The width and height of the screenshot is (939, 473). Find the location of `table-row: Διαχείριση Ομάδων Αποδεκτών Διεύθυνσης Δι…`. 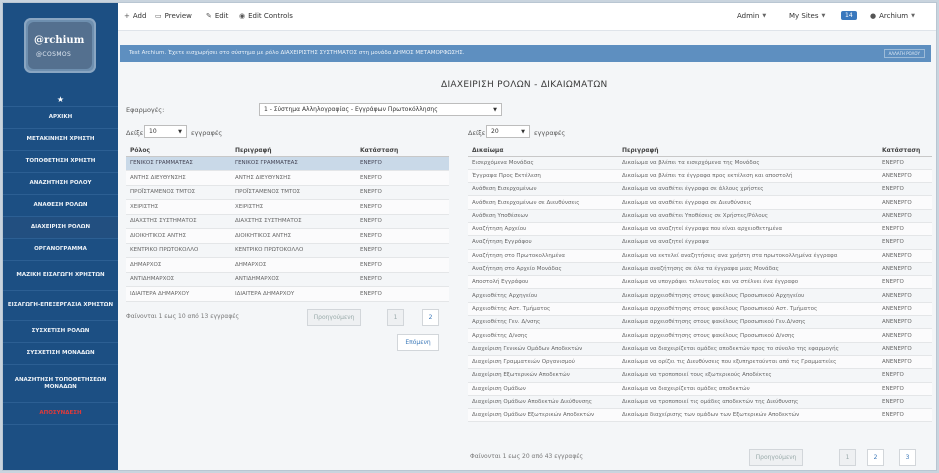

table-row: Διαχείριση Ομάδων Αποδεκτών Διεύθυνσης Δι… is located at coordinates (700, 402).